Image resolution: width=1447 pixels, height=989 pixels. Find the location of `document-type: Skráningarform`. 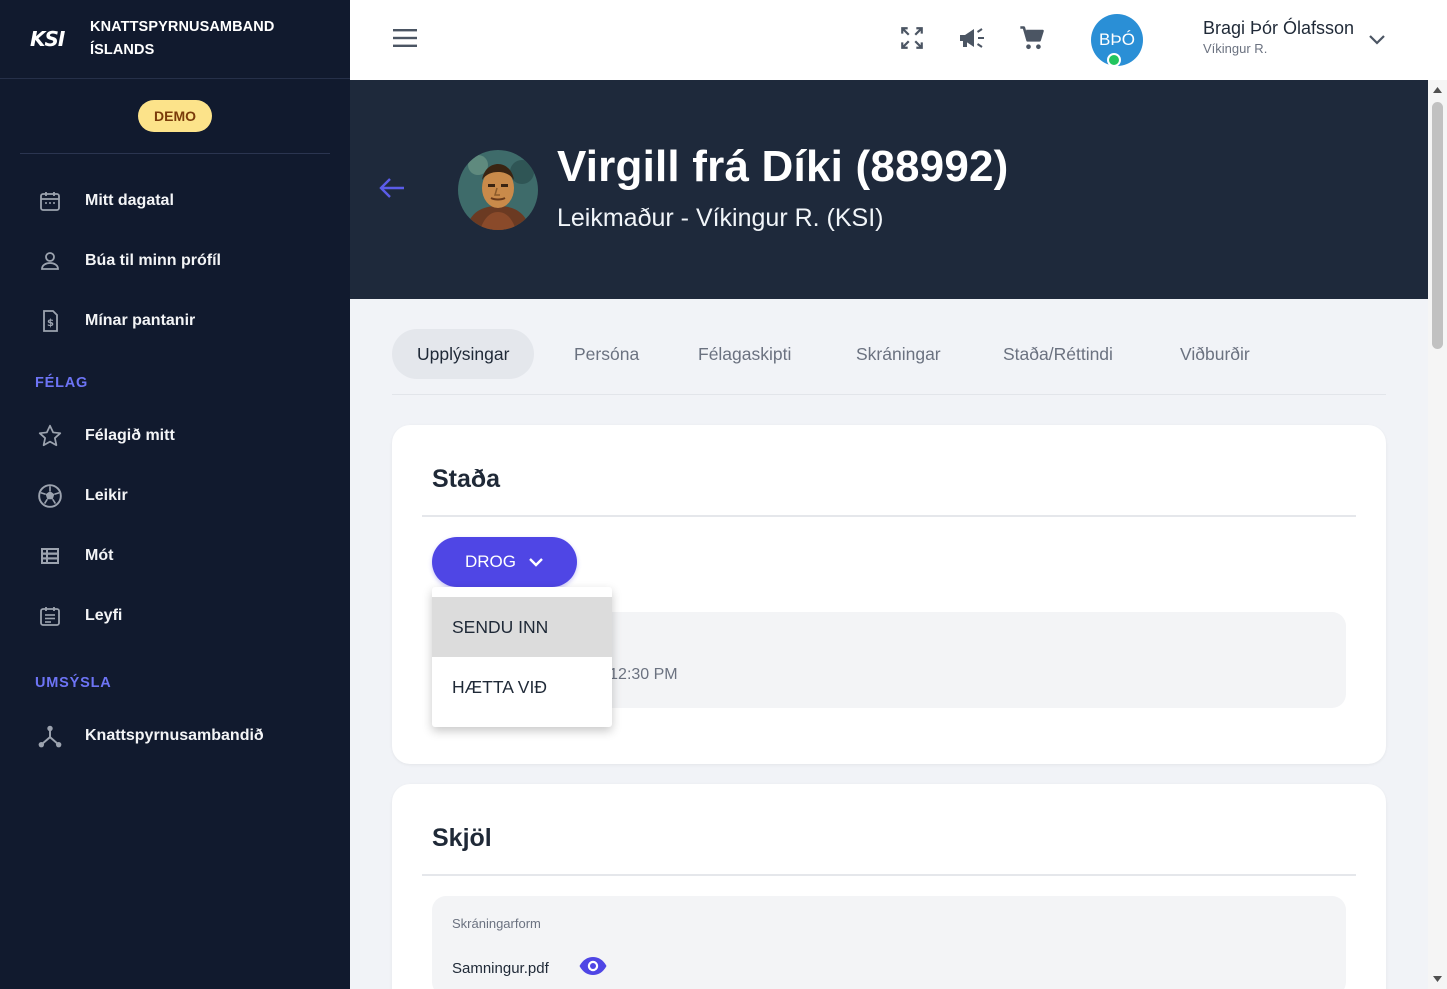

document-type: Skráningarform is located at coordinates (496, 923).